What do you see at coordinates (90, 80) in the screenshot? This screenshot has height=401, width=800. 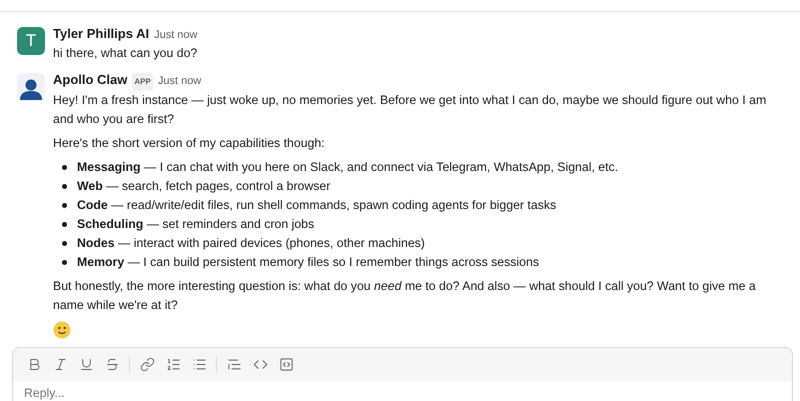 I see `author-name: Apollo Claw` at bounding box center [90, 80].